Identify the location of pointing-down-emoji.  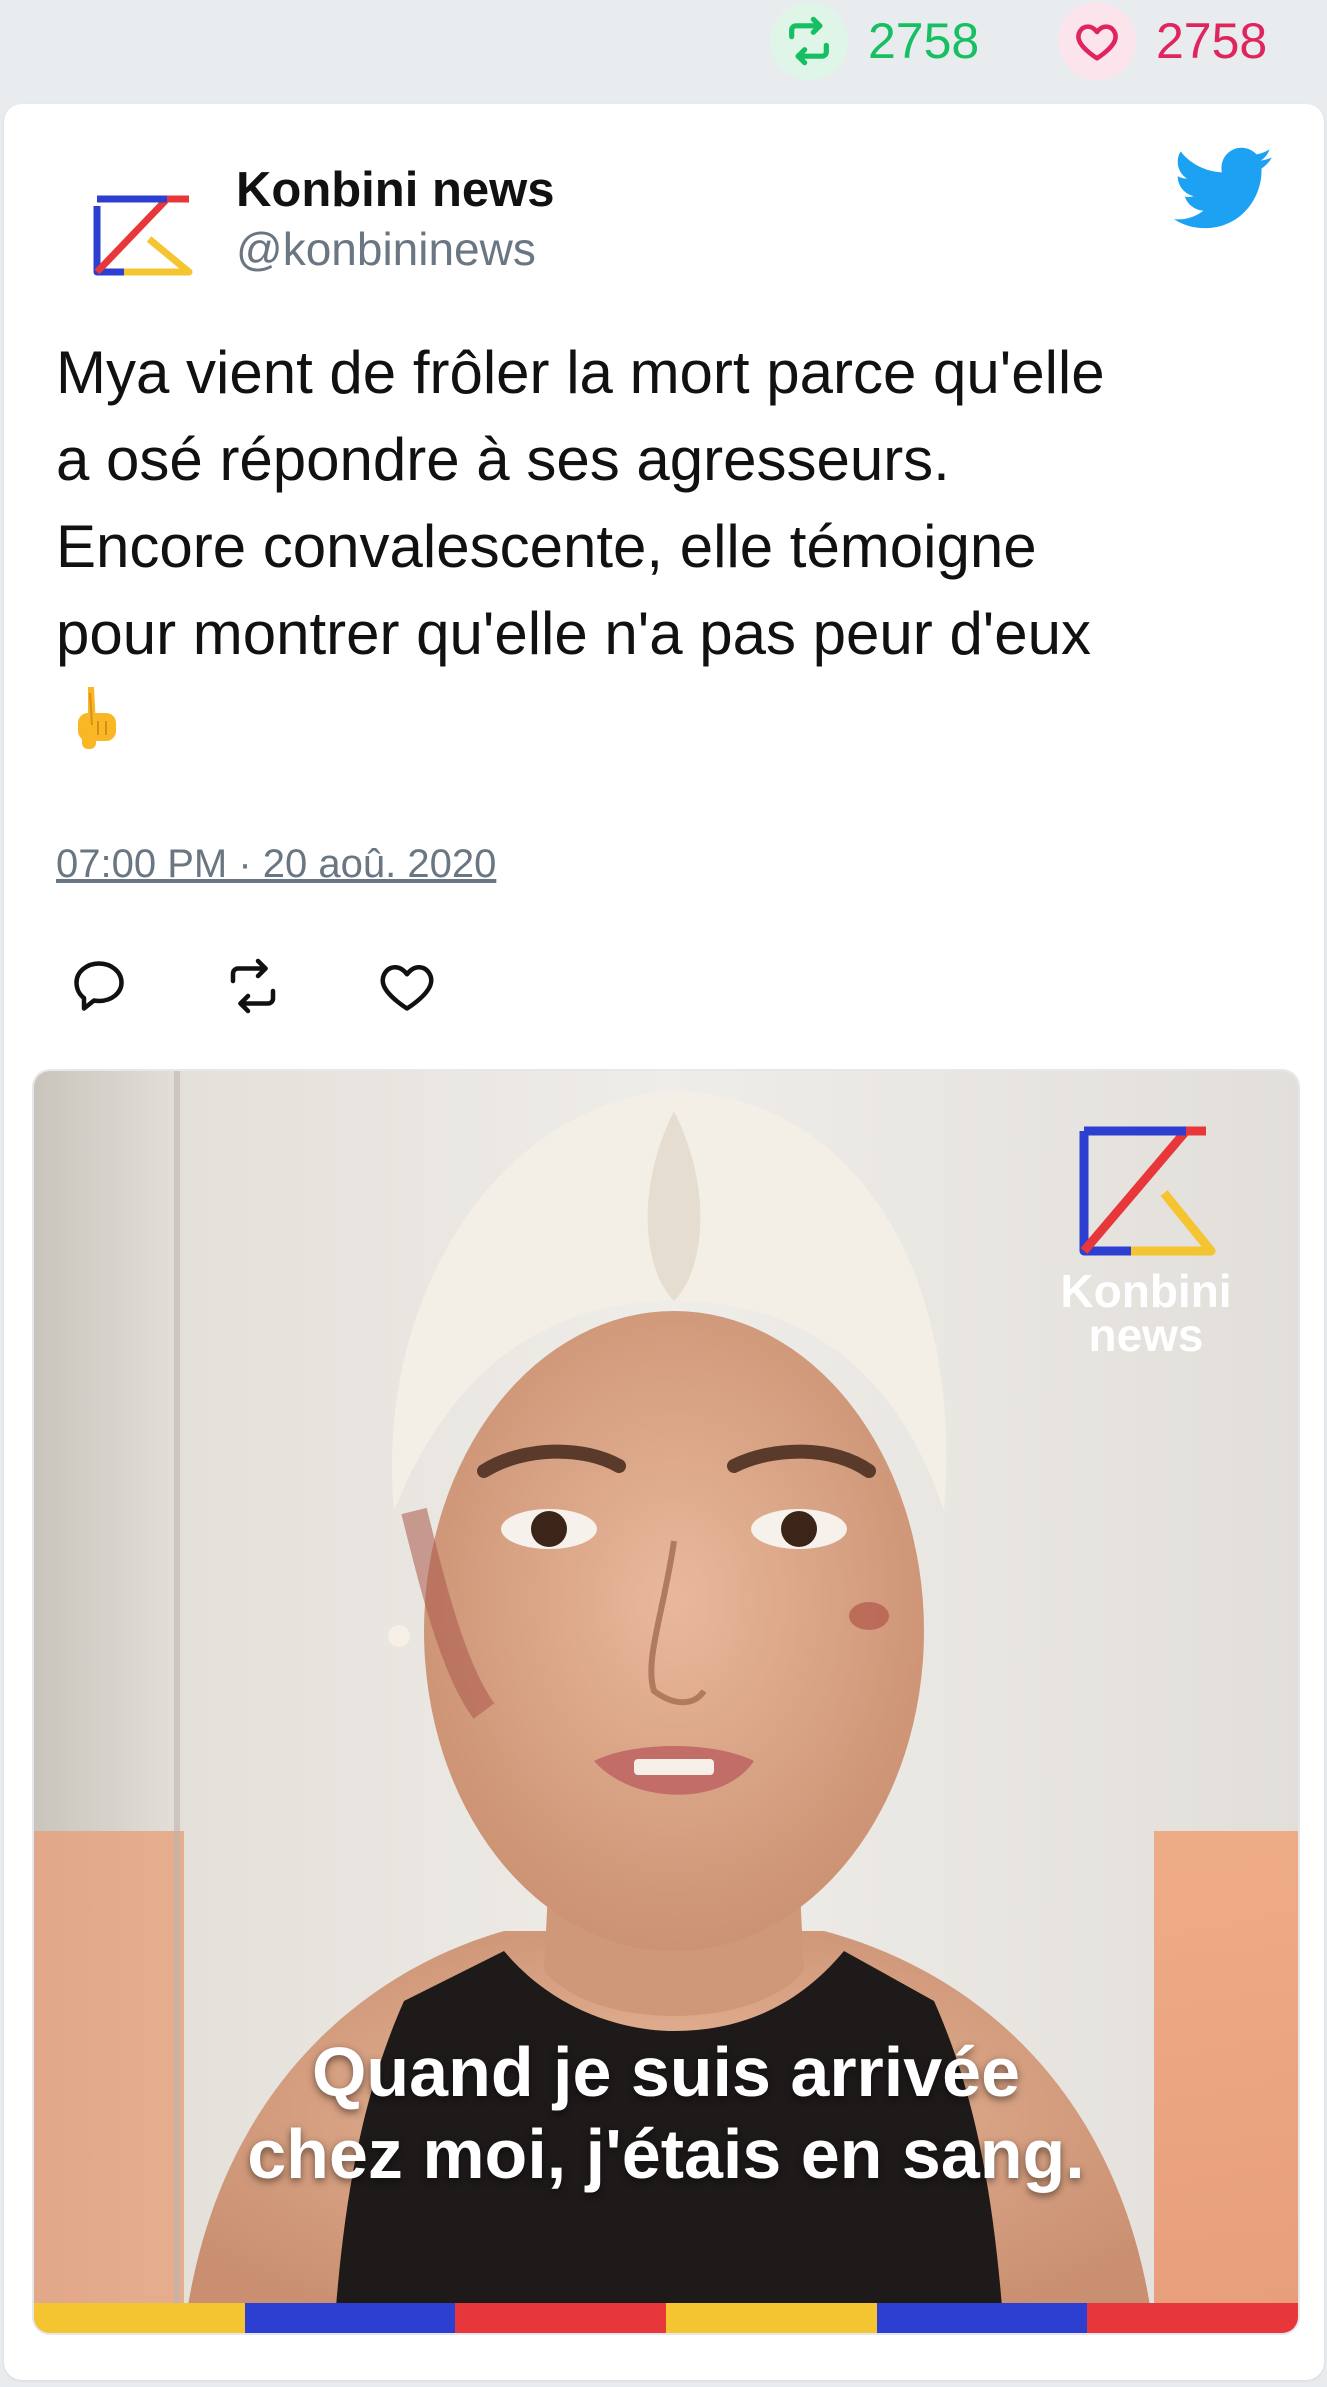
(97, 718).